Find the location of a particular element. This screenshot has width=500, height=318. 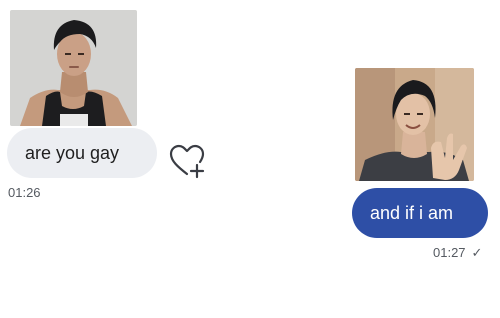

received-message-bubble: are you gay is located at coordinates (82, 153).